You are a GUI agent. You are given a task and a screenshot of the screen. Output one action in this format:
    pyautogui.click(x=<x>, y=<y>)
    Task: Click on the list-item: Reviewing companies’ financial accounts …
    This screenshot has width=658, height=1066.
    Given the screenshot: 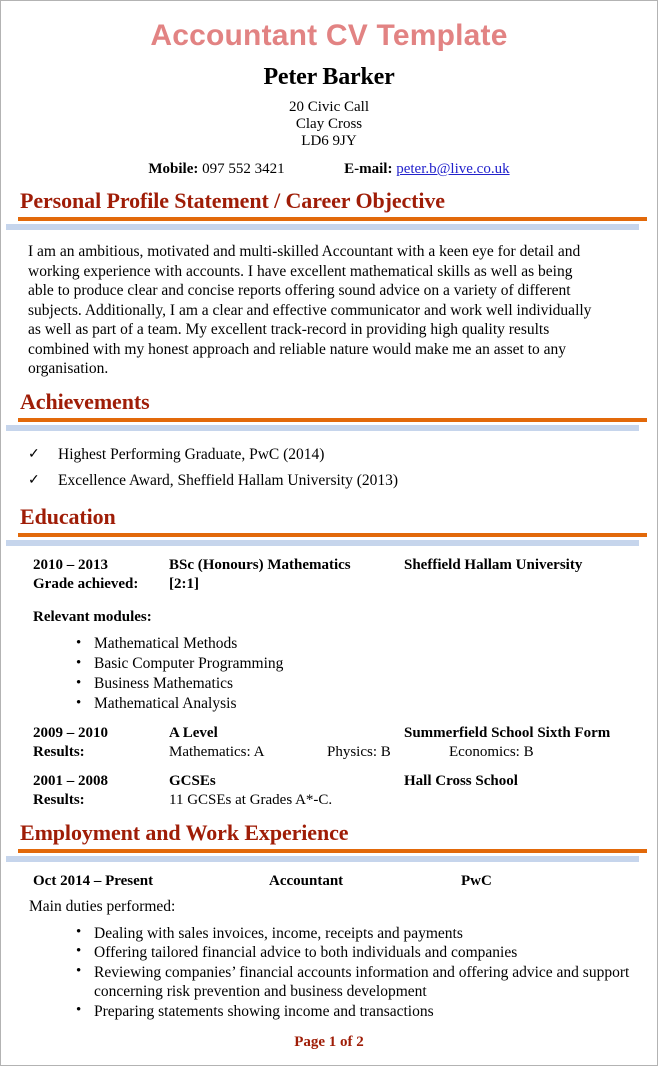 What is the action you would take?
    pyautogui.click(x=364, y=982)
    